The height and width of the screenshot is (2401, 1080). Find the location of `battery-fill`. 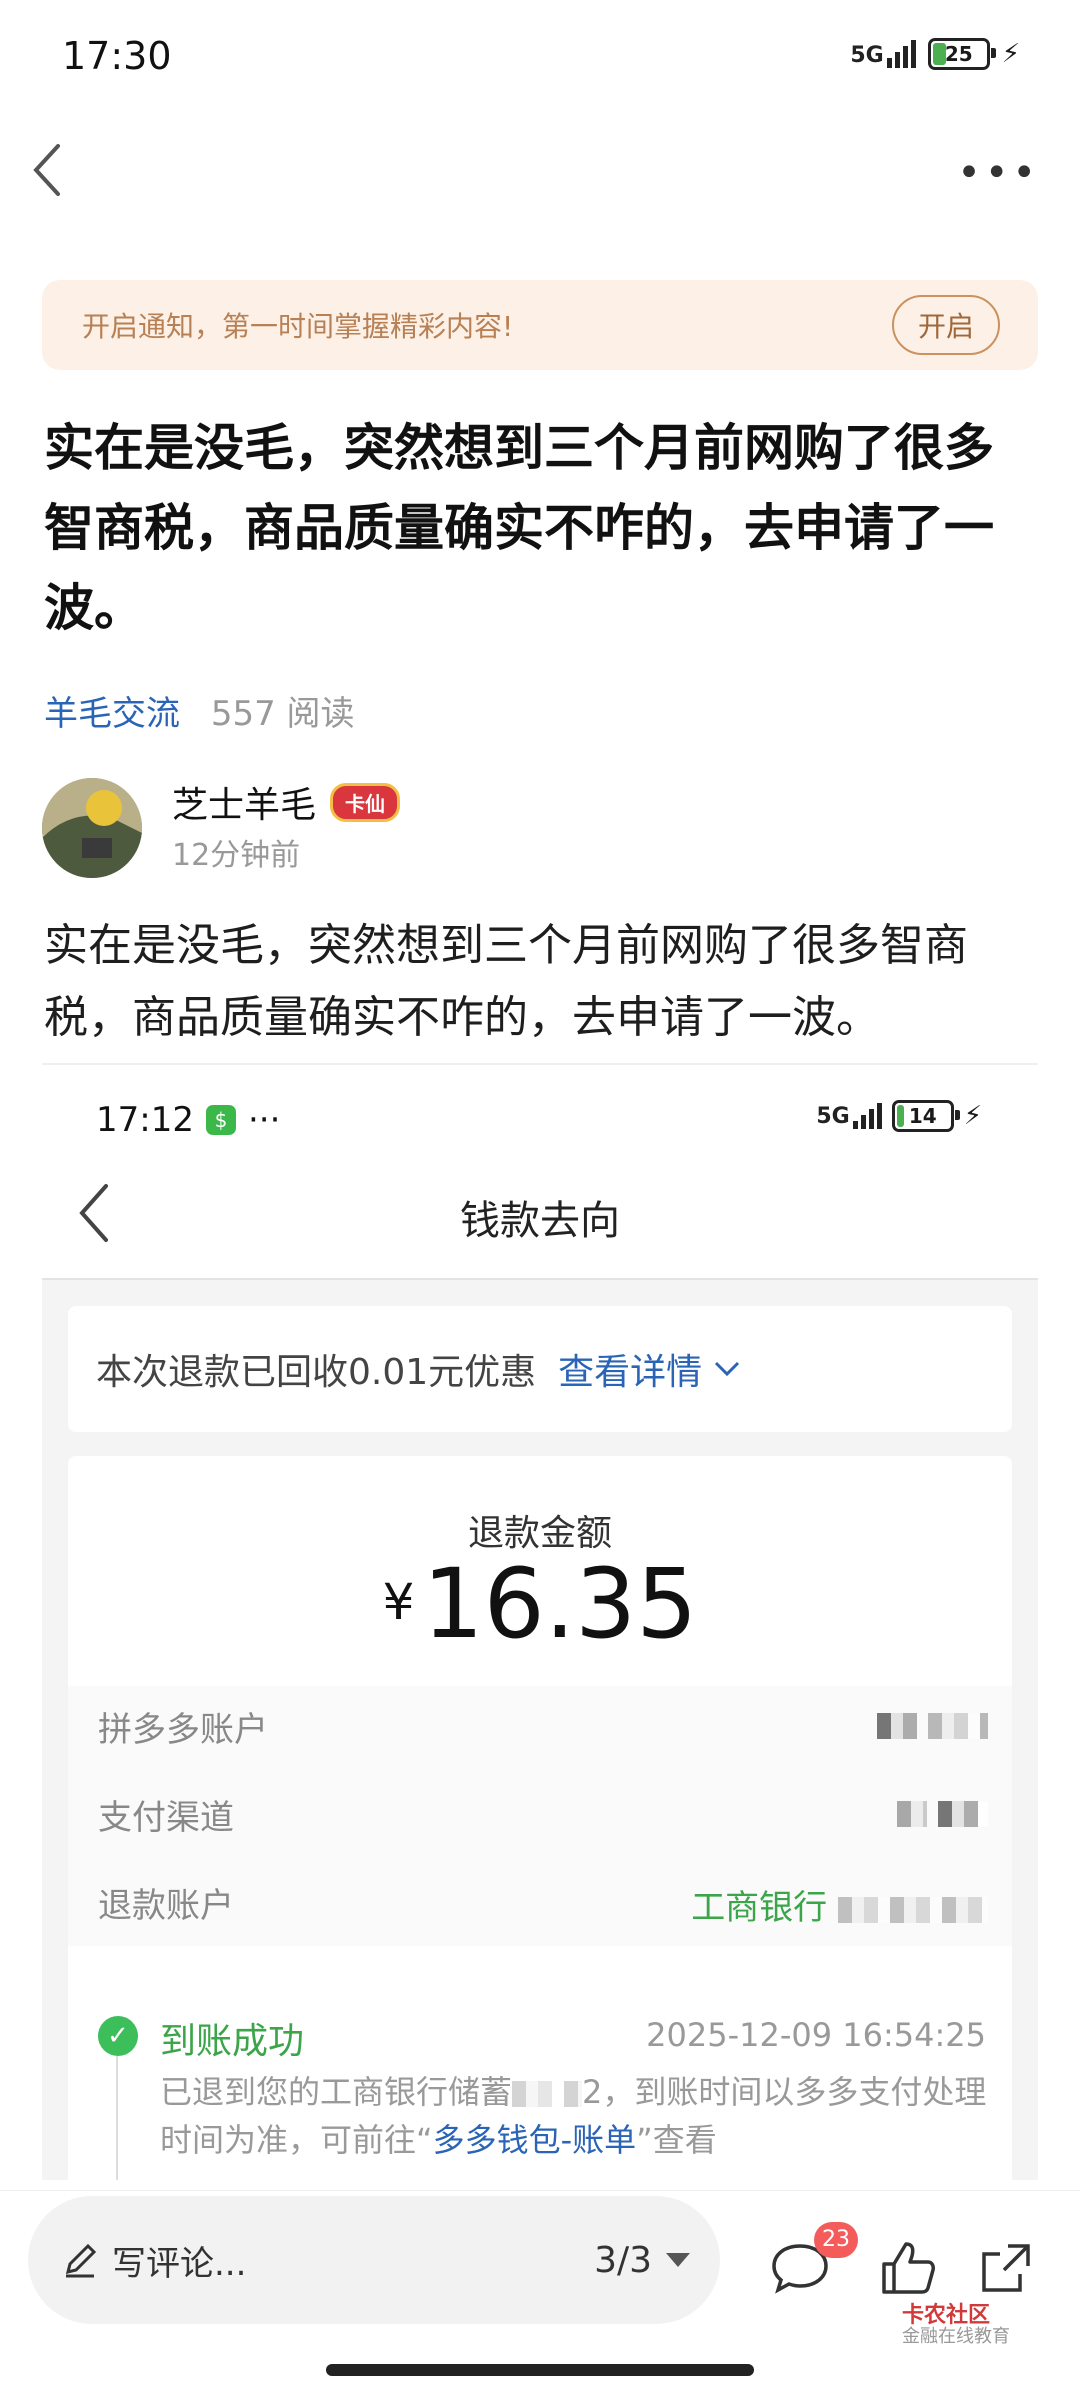

battery-fill is located at coordinates (939, 54).